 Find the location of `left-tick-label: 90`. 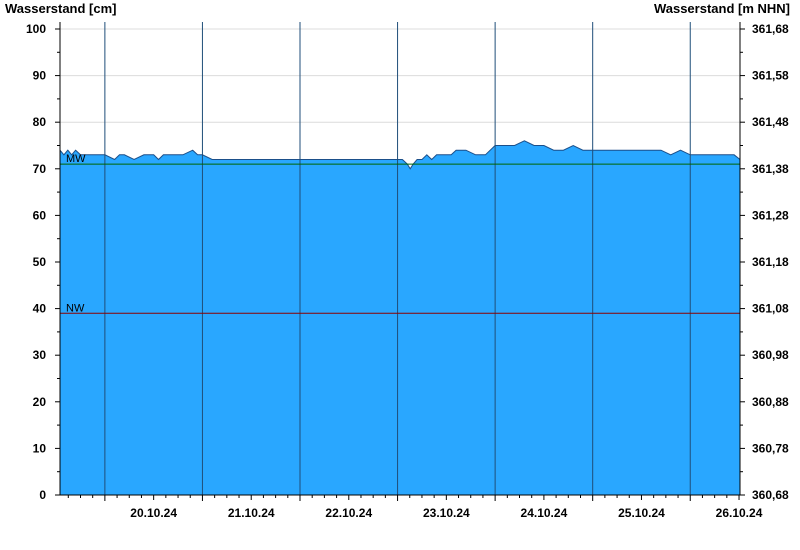

left-tick-label: 90 is located at coordinates (40, 76).